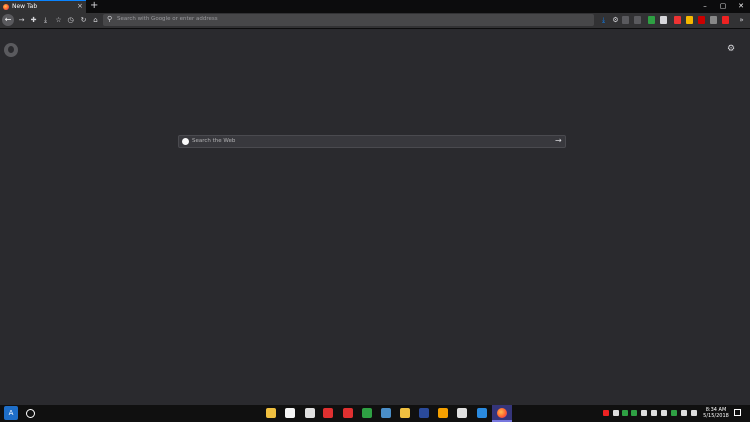 The image size is (750, 422). I want to click on firefox-logo-icon, so click(11, 50).